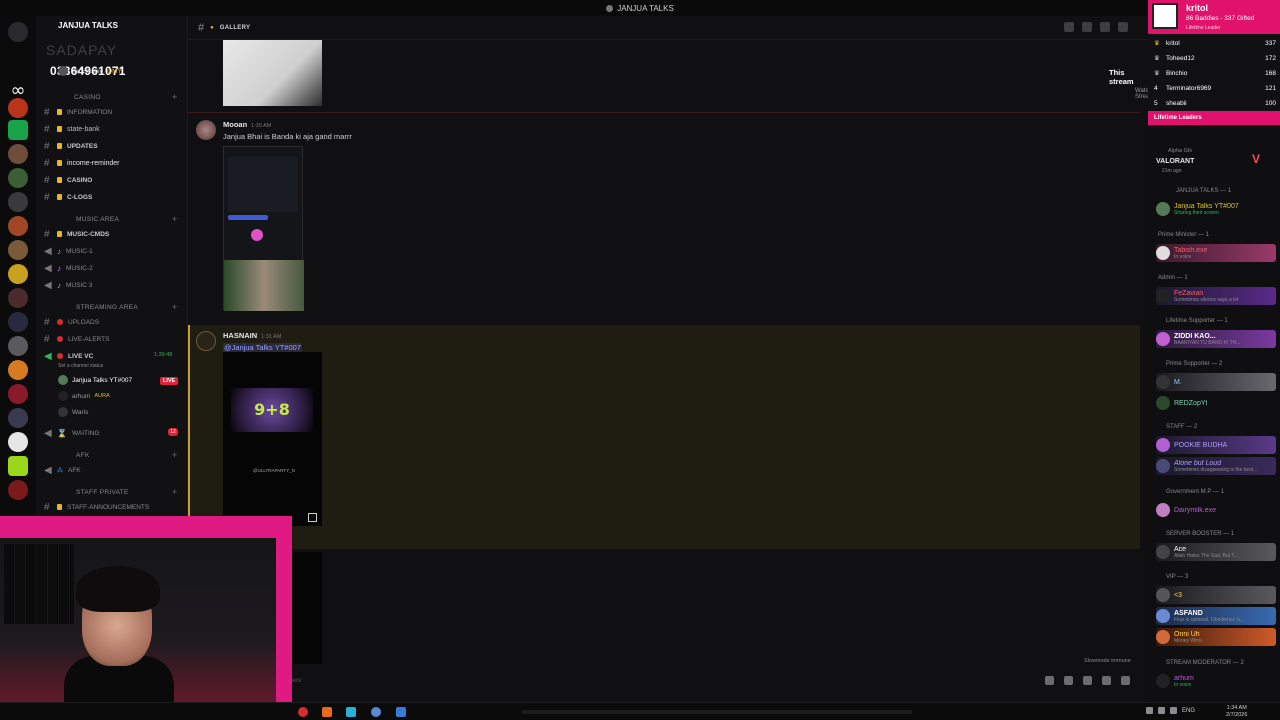  What do you see at coordinates (76, 234) in the screenshot?
I see `channel-music-cmds: # MUSIC-CMDS` at bounding box center [76, 234].